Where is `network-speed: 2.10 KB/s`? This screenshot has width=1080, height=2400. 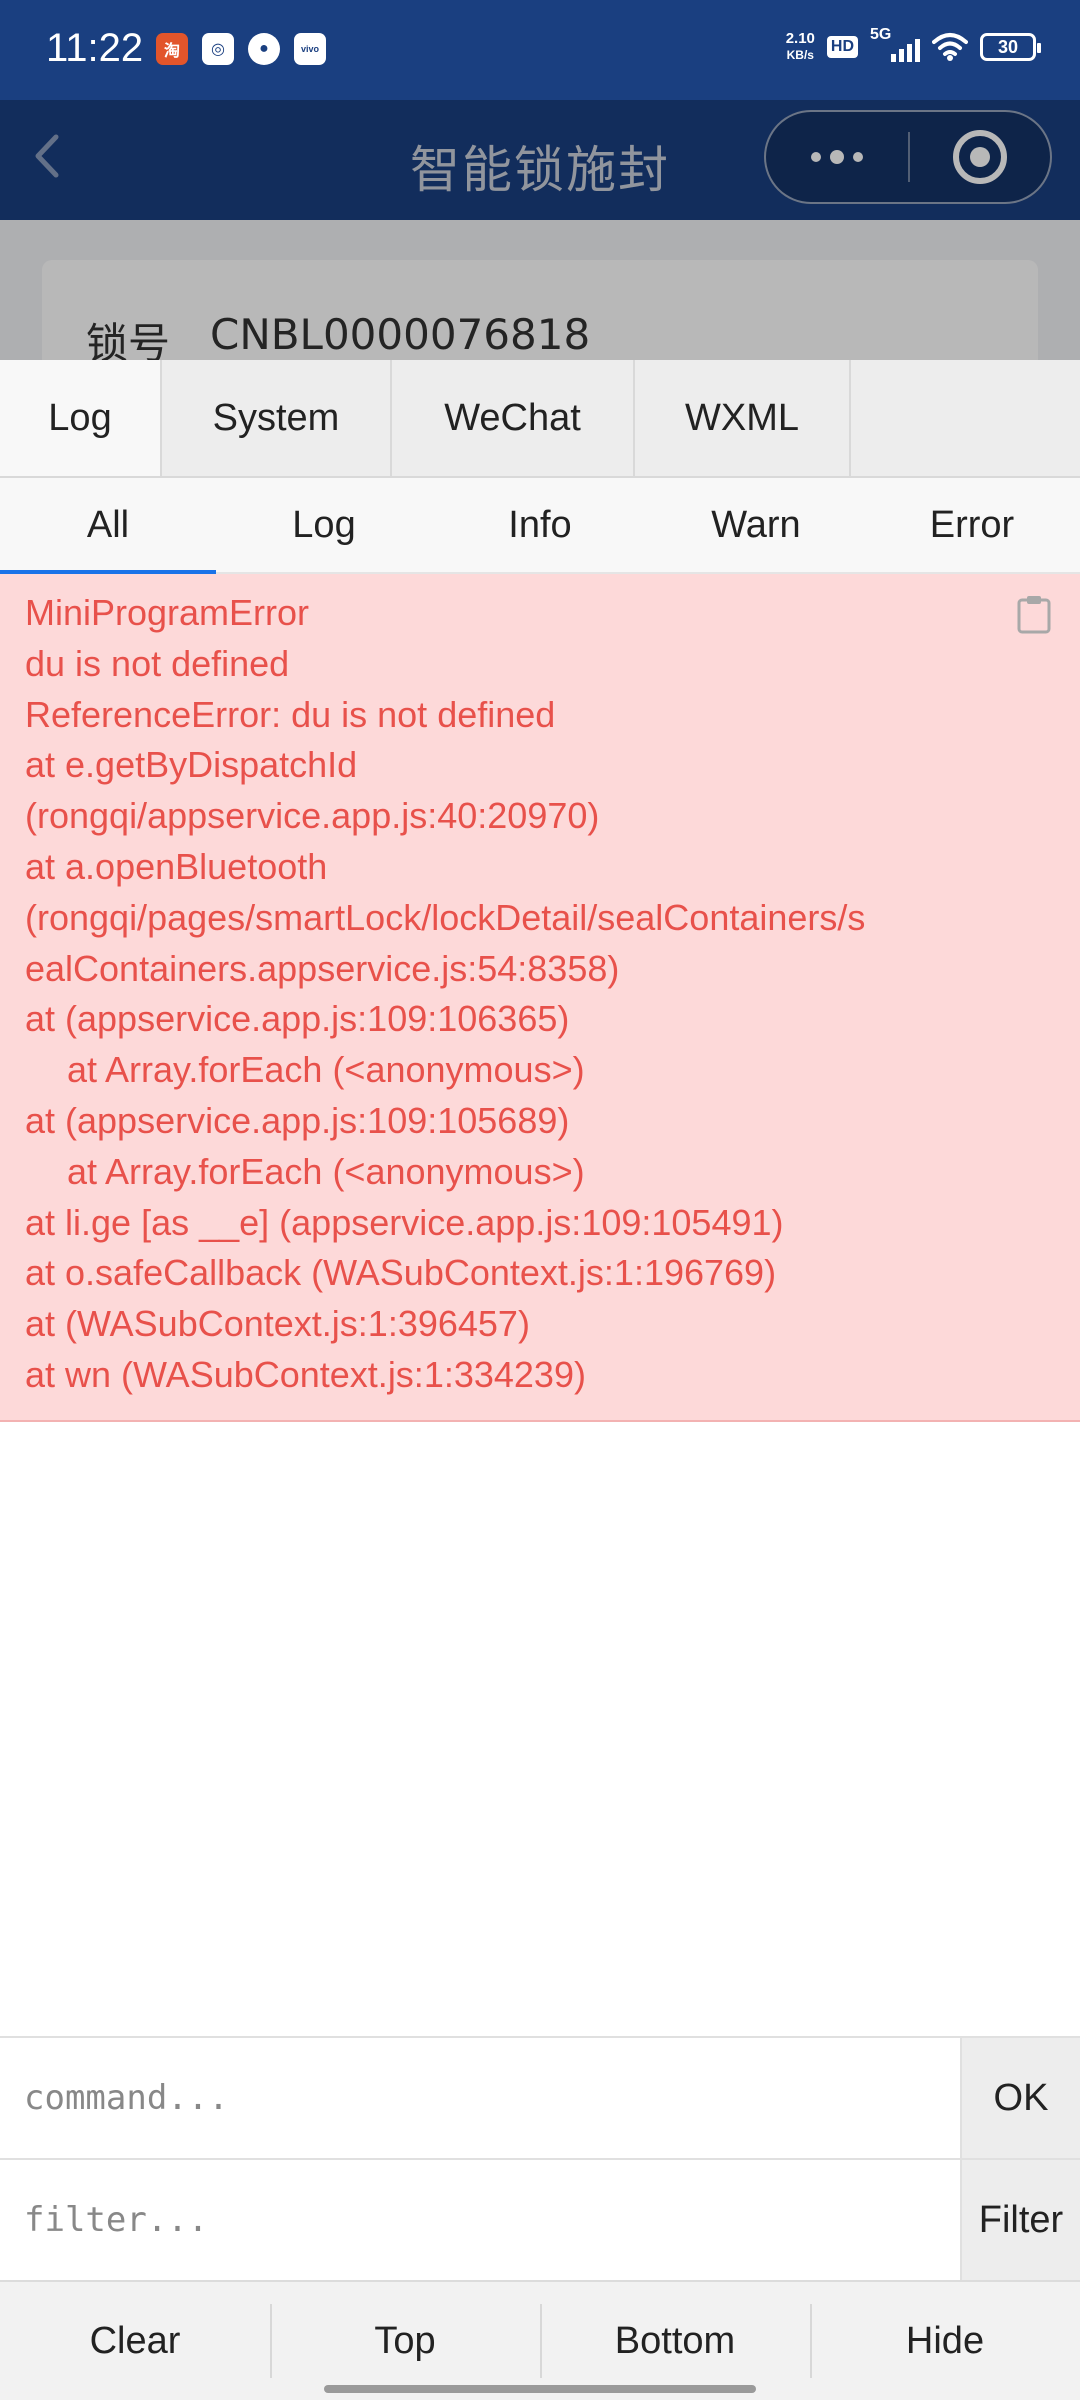
network-speed: 2.10 KB/s is located at coordinates (800, 47).